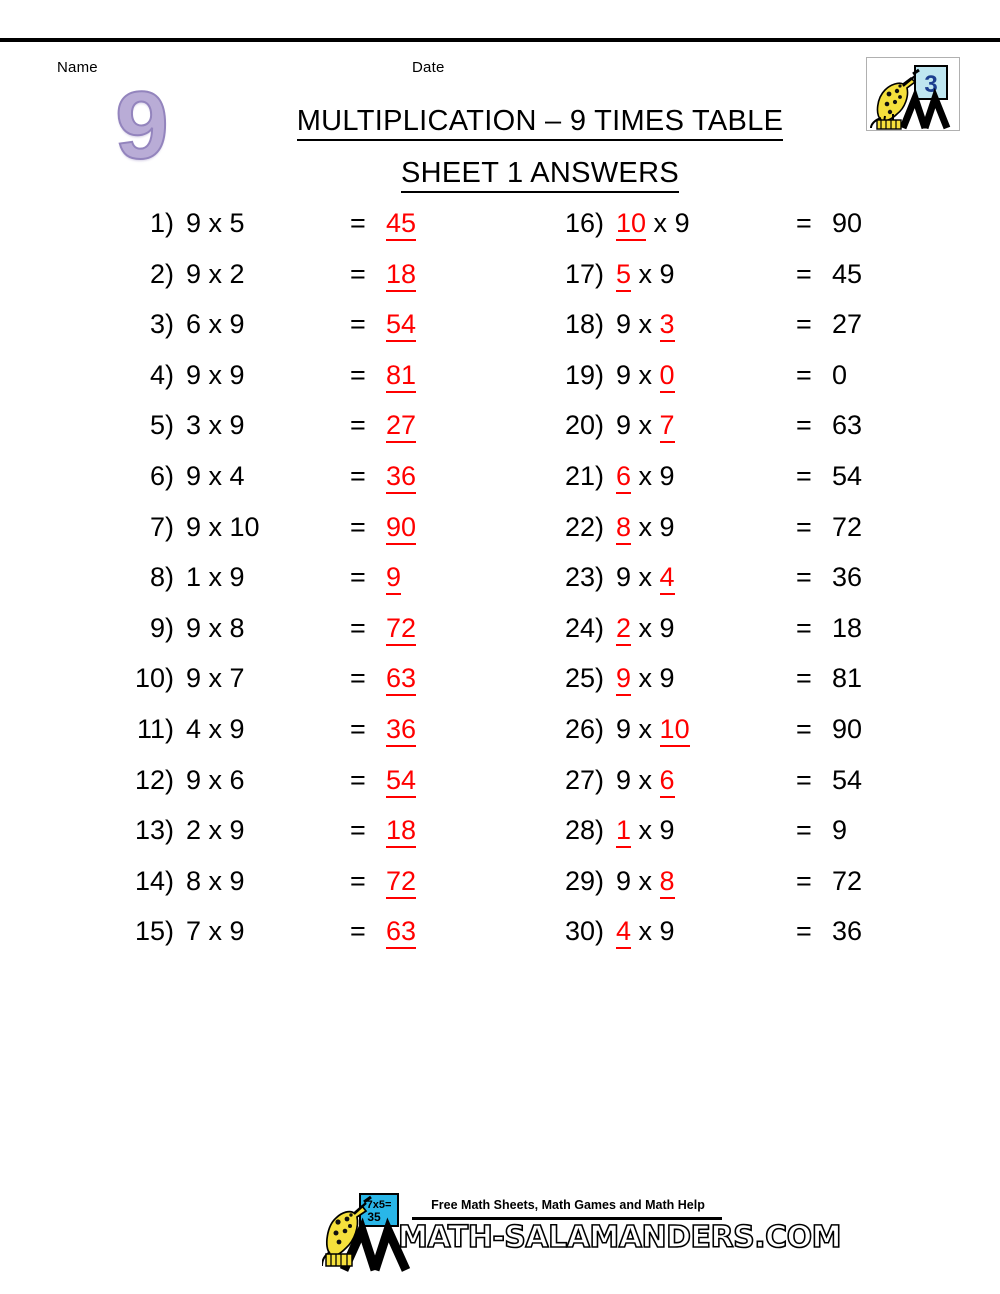 The width and height of the screenshot is (1000, 1294). What do you see at coordinates (713, 686) in the screenshot?
I see `problem-row: 25) 9 x 9 = 81` at bounding box center [713, 686].